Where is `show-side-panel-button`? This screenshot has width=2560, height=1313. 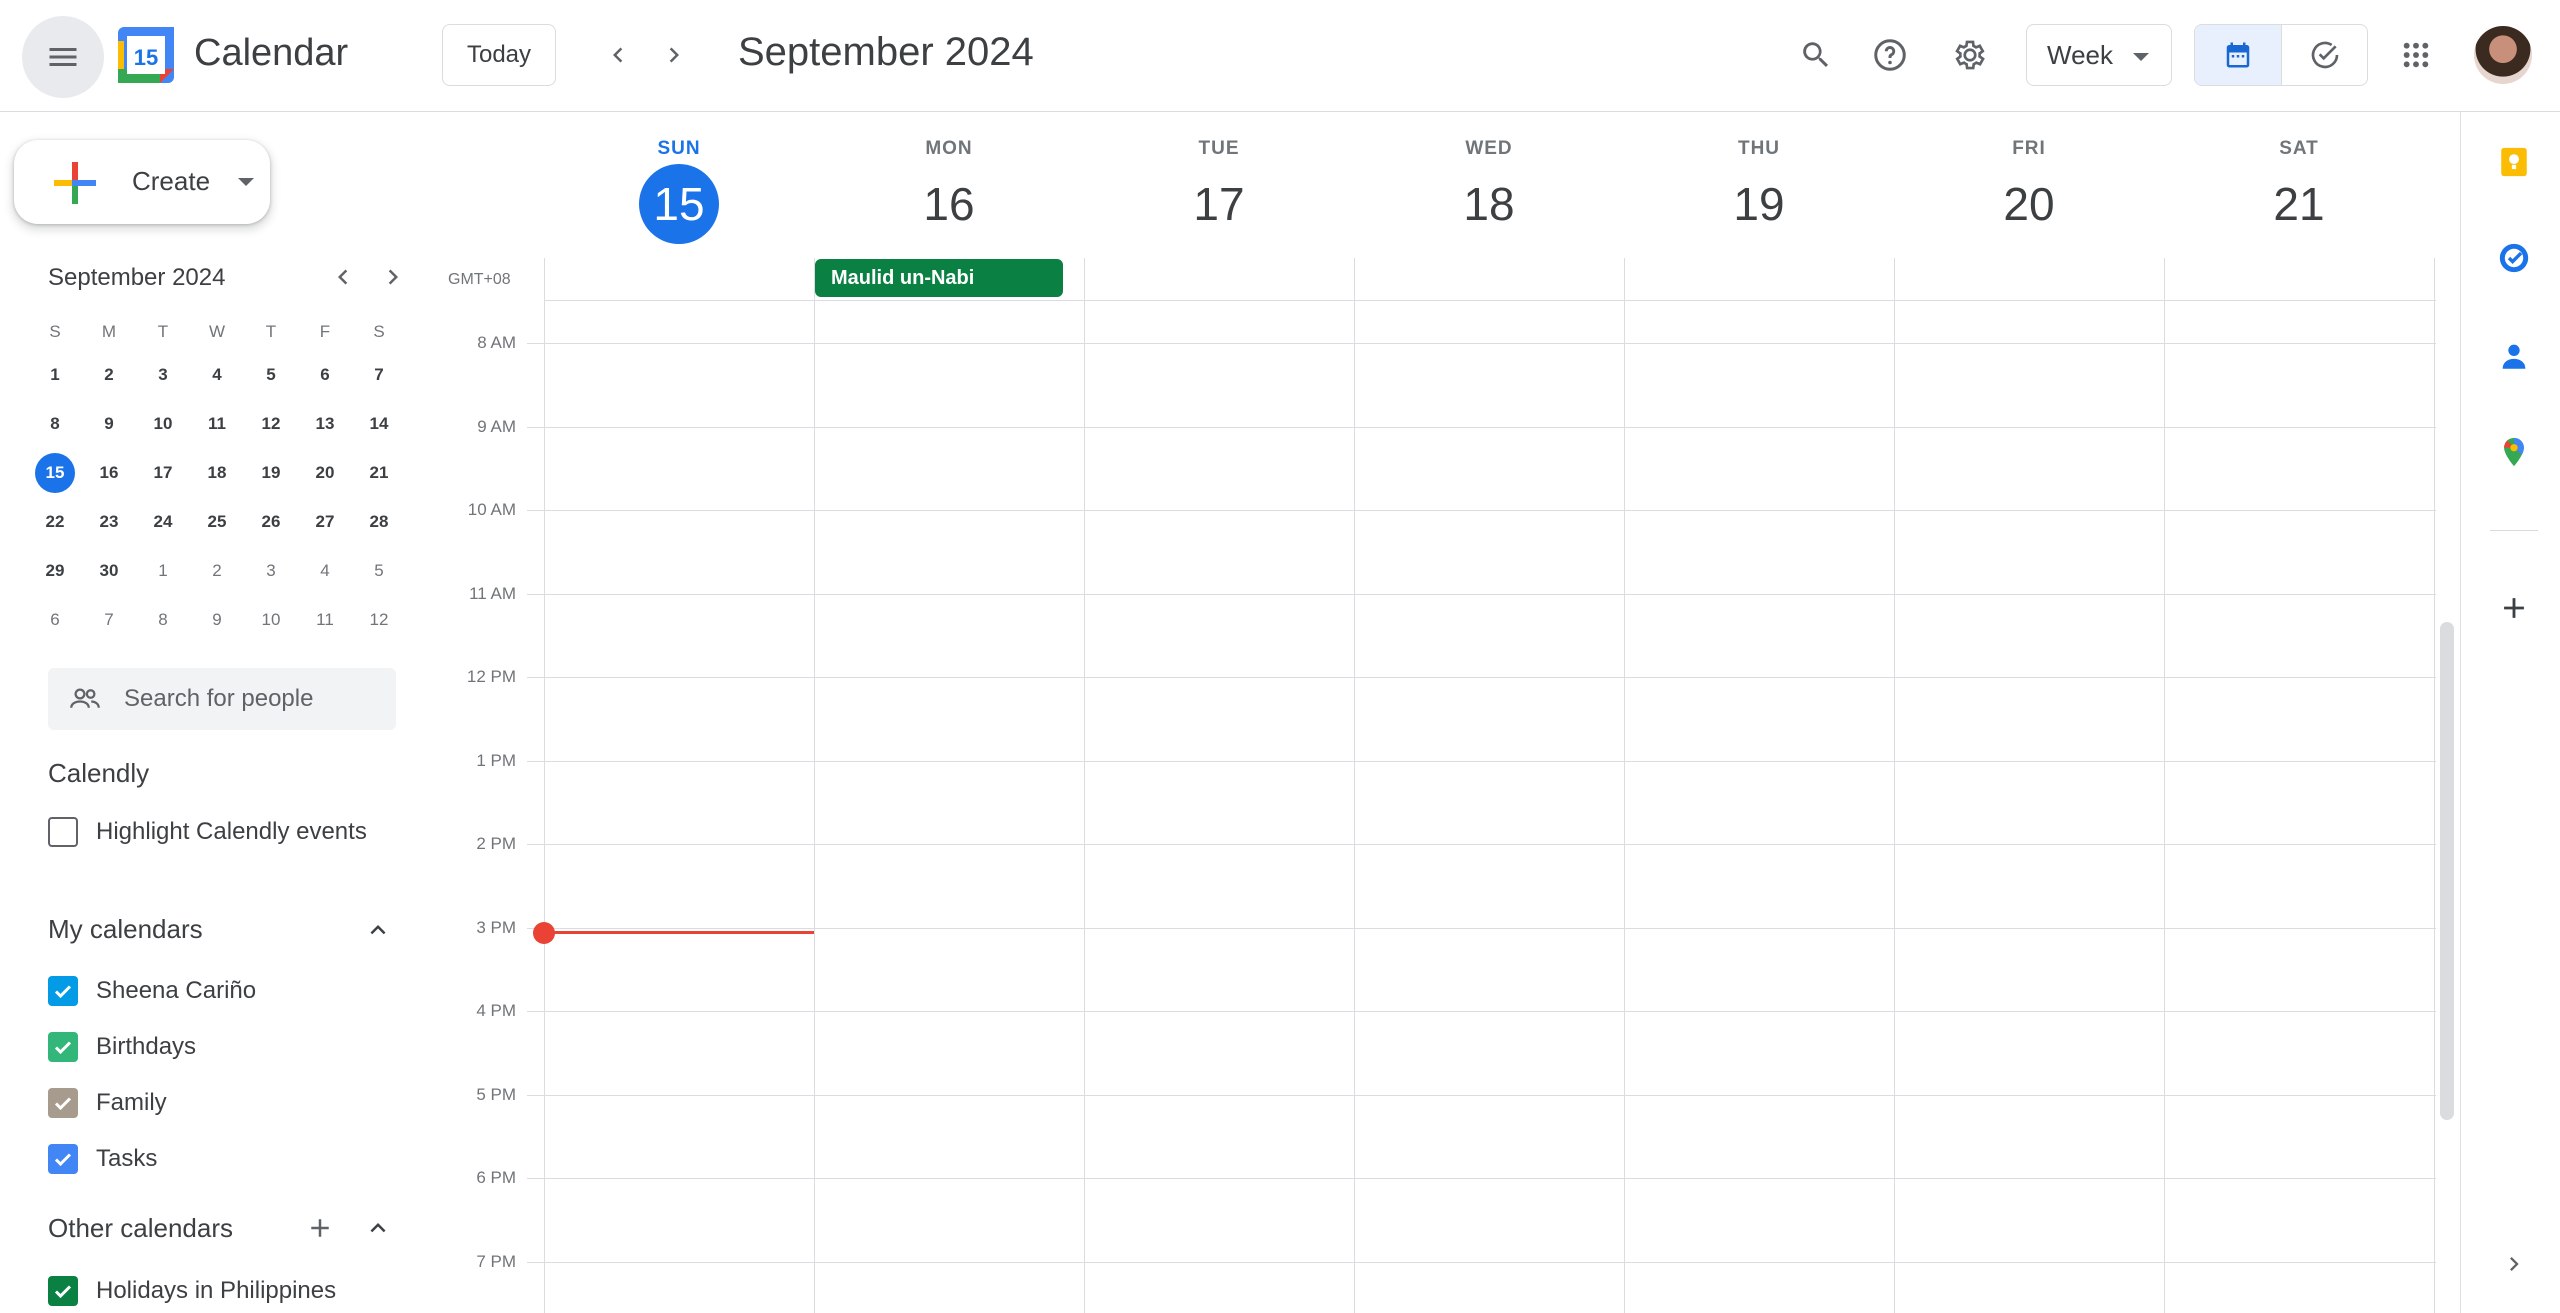 show-side-panel-button is located at coordinates (2514, 1264).